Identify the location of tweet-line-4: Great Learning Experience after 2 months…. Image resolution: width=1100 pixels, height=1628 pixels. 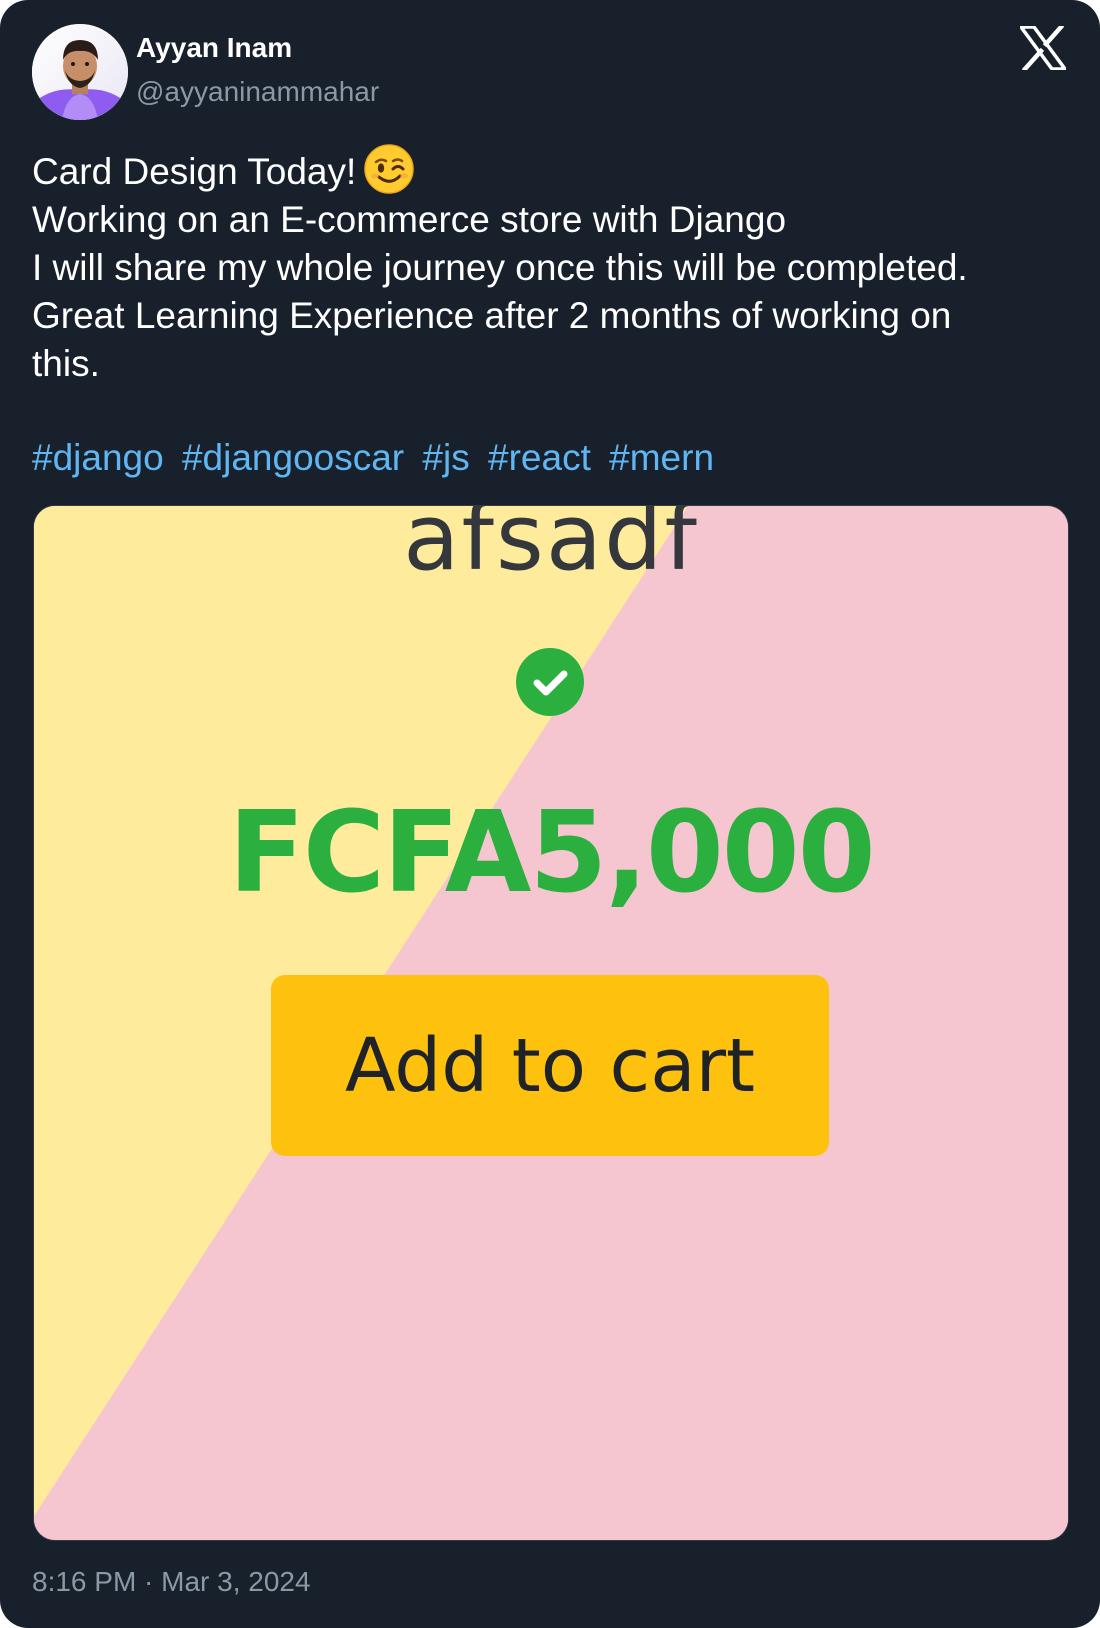
(492, 315).